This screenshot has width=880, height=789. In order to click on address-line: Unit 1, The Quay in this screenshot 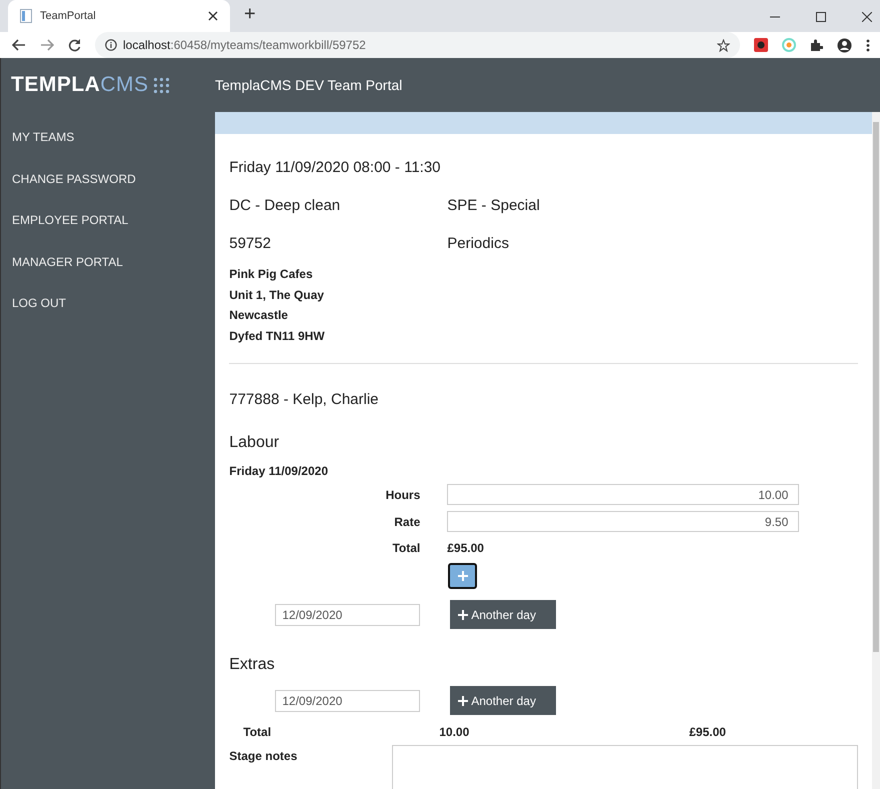, I will do `click(277, 295)`.